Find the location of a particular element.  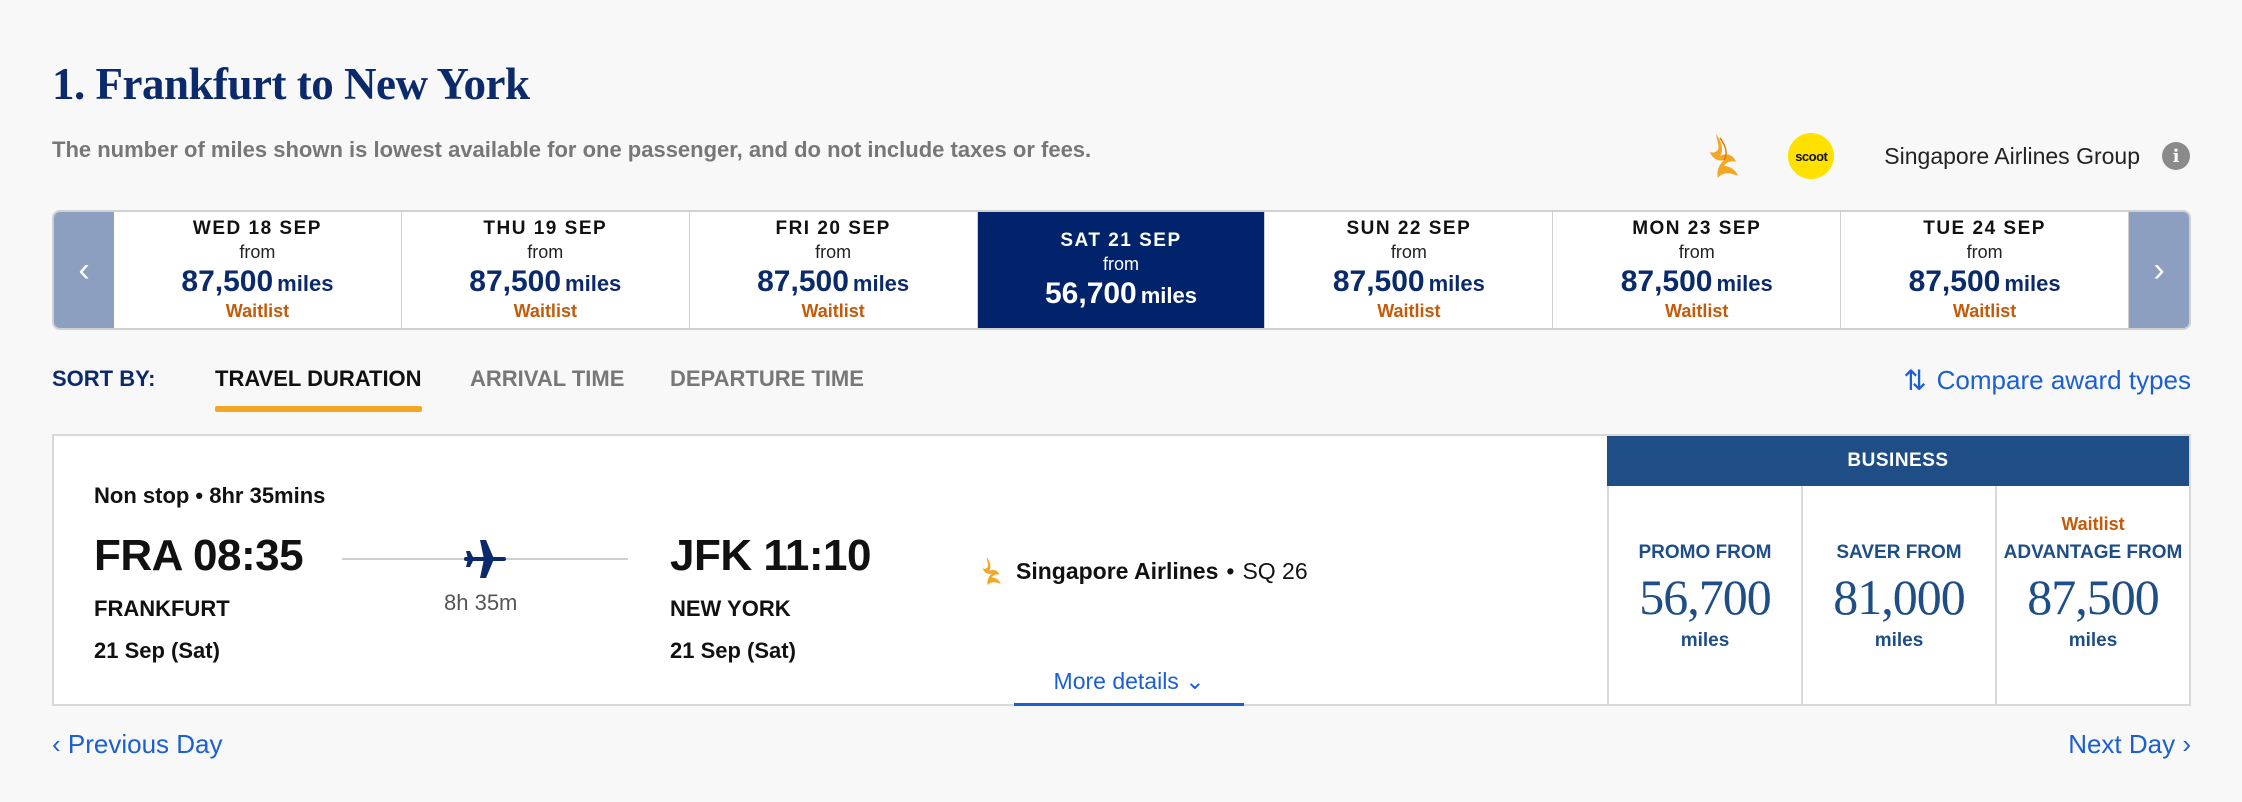

date-cell: TUE 24 SEP from 87,500 miles Waitlist is located at coordinates (1985, 270).